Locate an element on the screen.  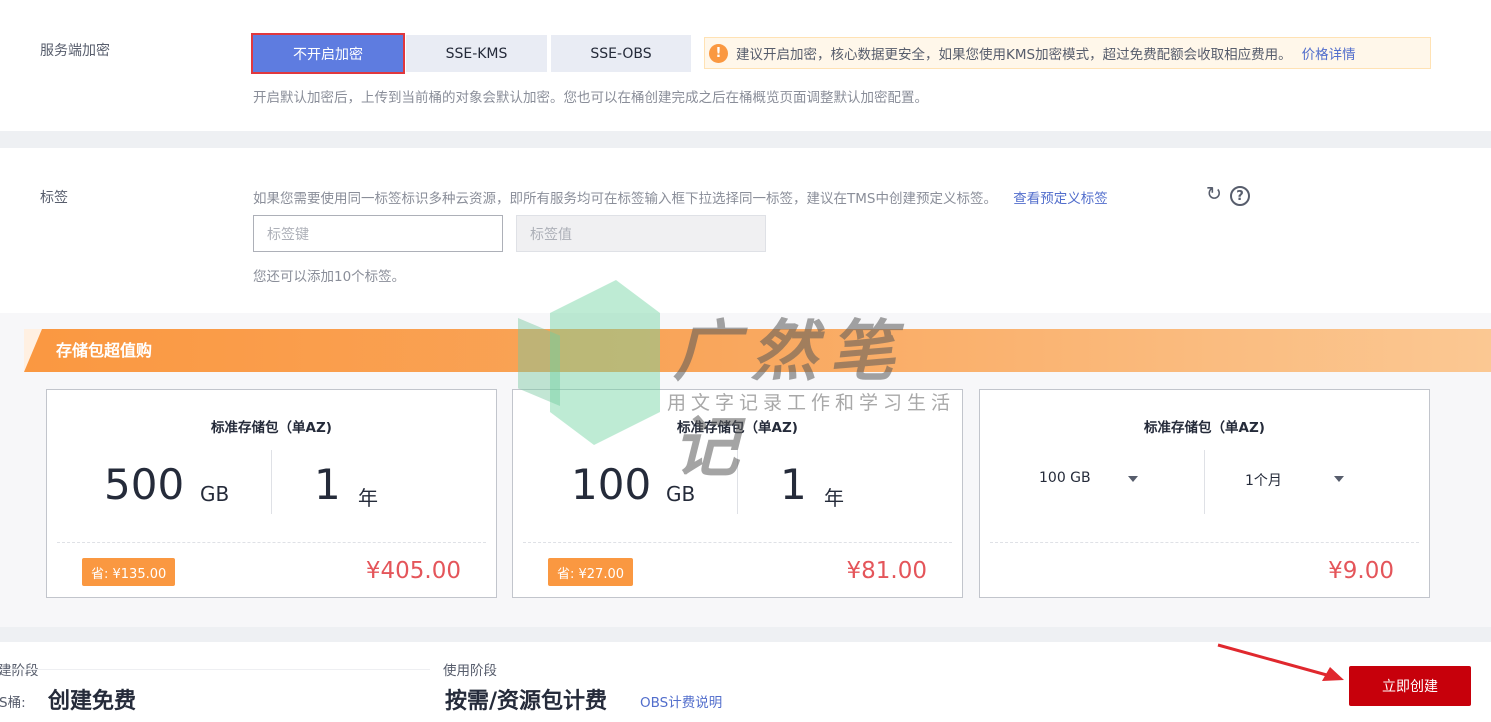
card-size: 500 is located at coordinates (144, 484).